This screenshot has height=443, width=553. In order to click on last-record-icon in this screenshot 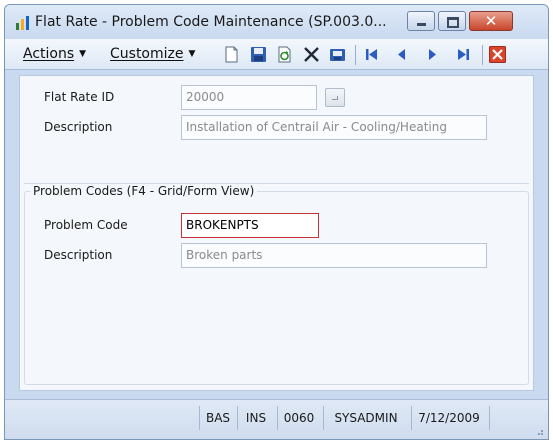, I will do `click(463, 54)`.